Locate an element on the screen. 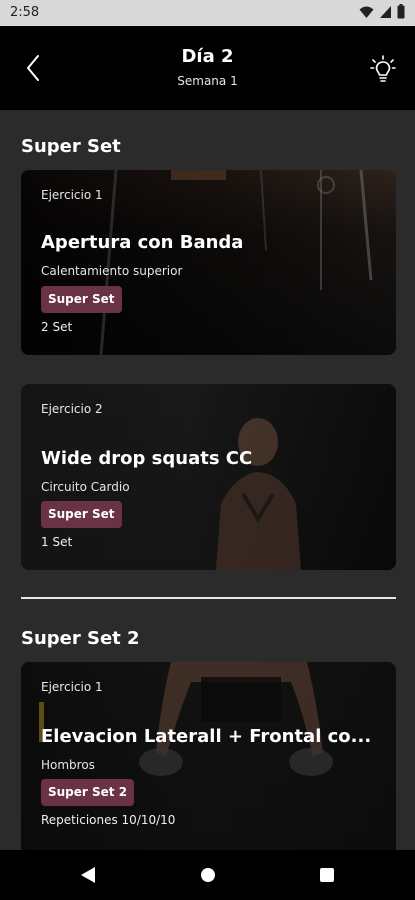 The width and height of the screenshot is (415, 900). exercise-title: Wide drop squats CC is located at coordinates (147, 458).